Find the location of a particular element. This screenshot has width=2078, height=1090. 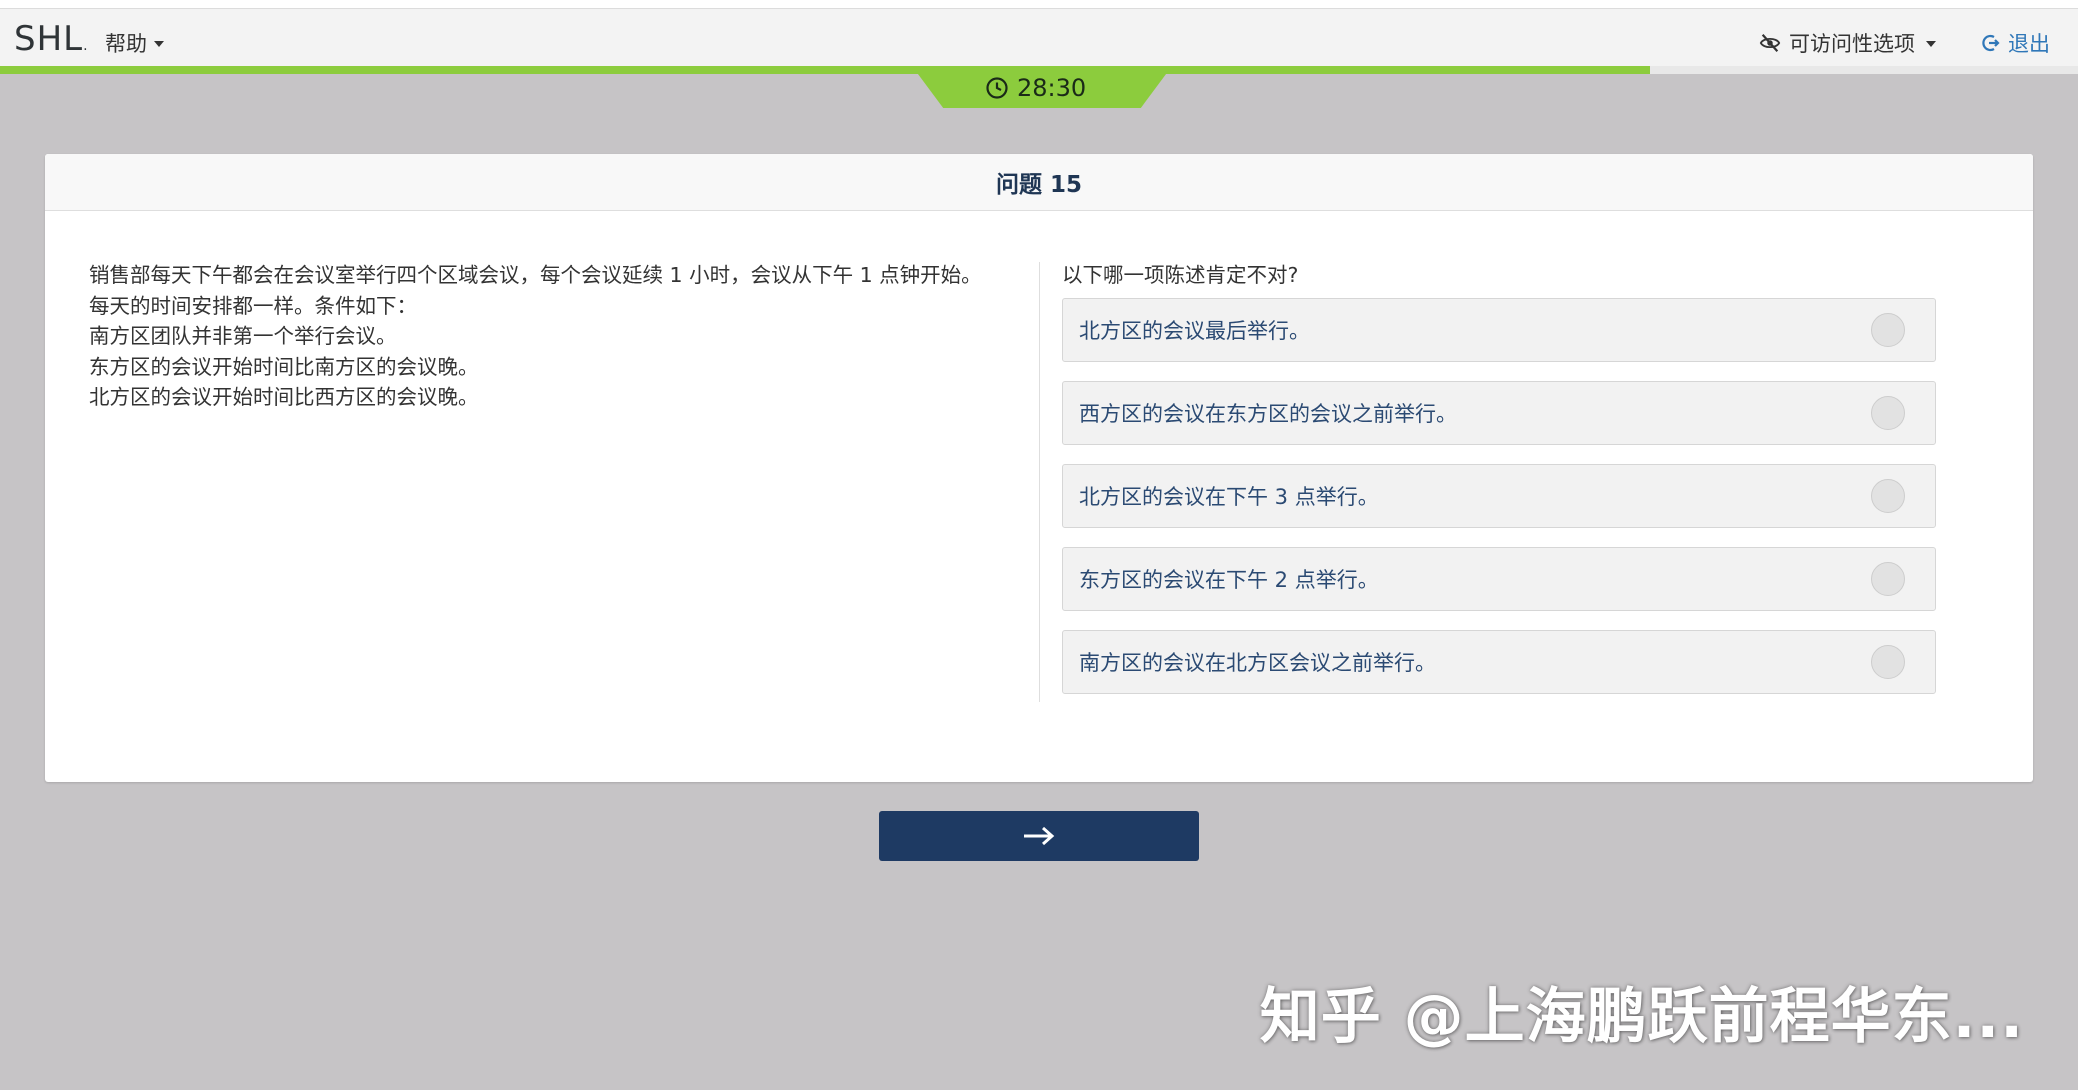

next-question-button is located at coordinates (1039, 836).